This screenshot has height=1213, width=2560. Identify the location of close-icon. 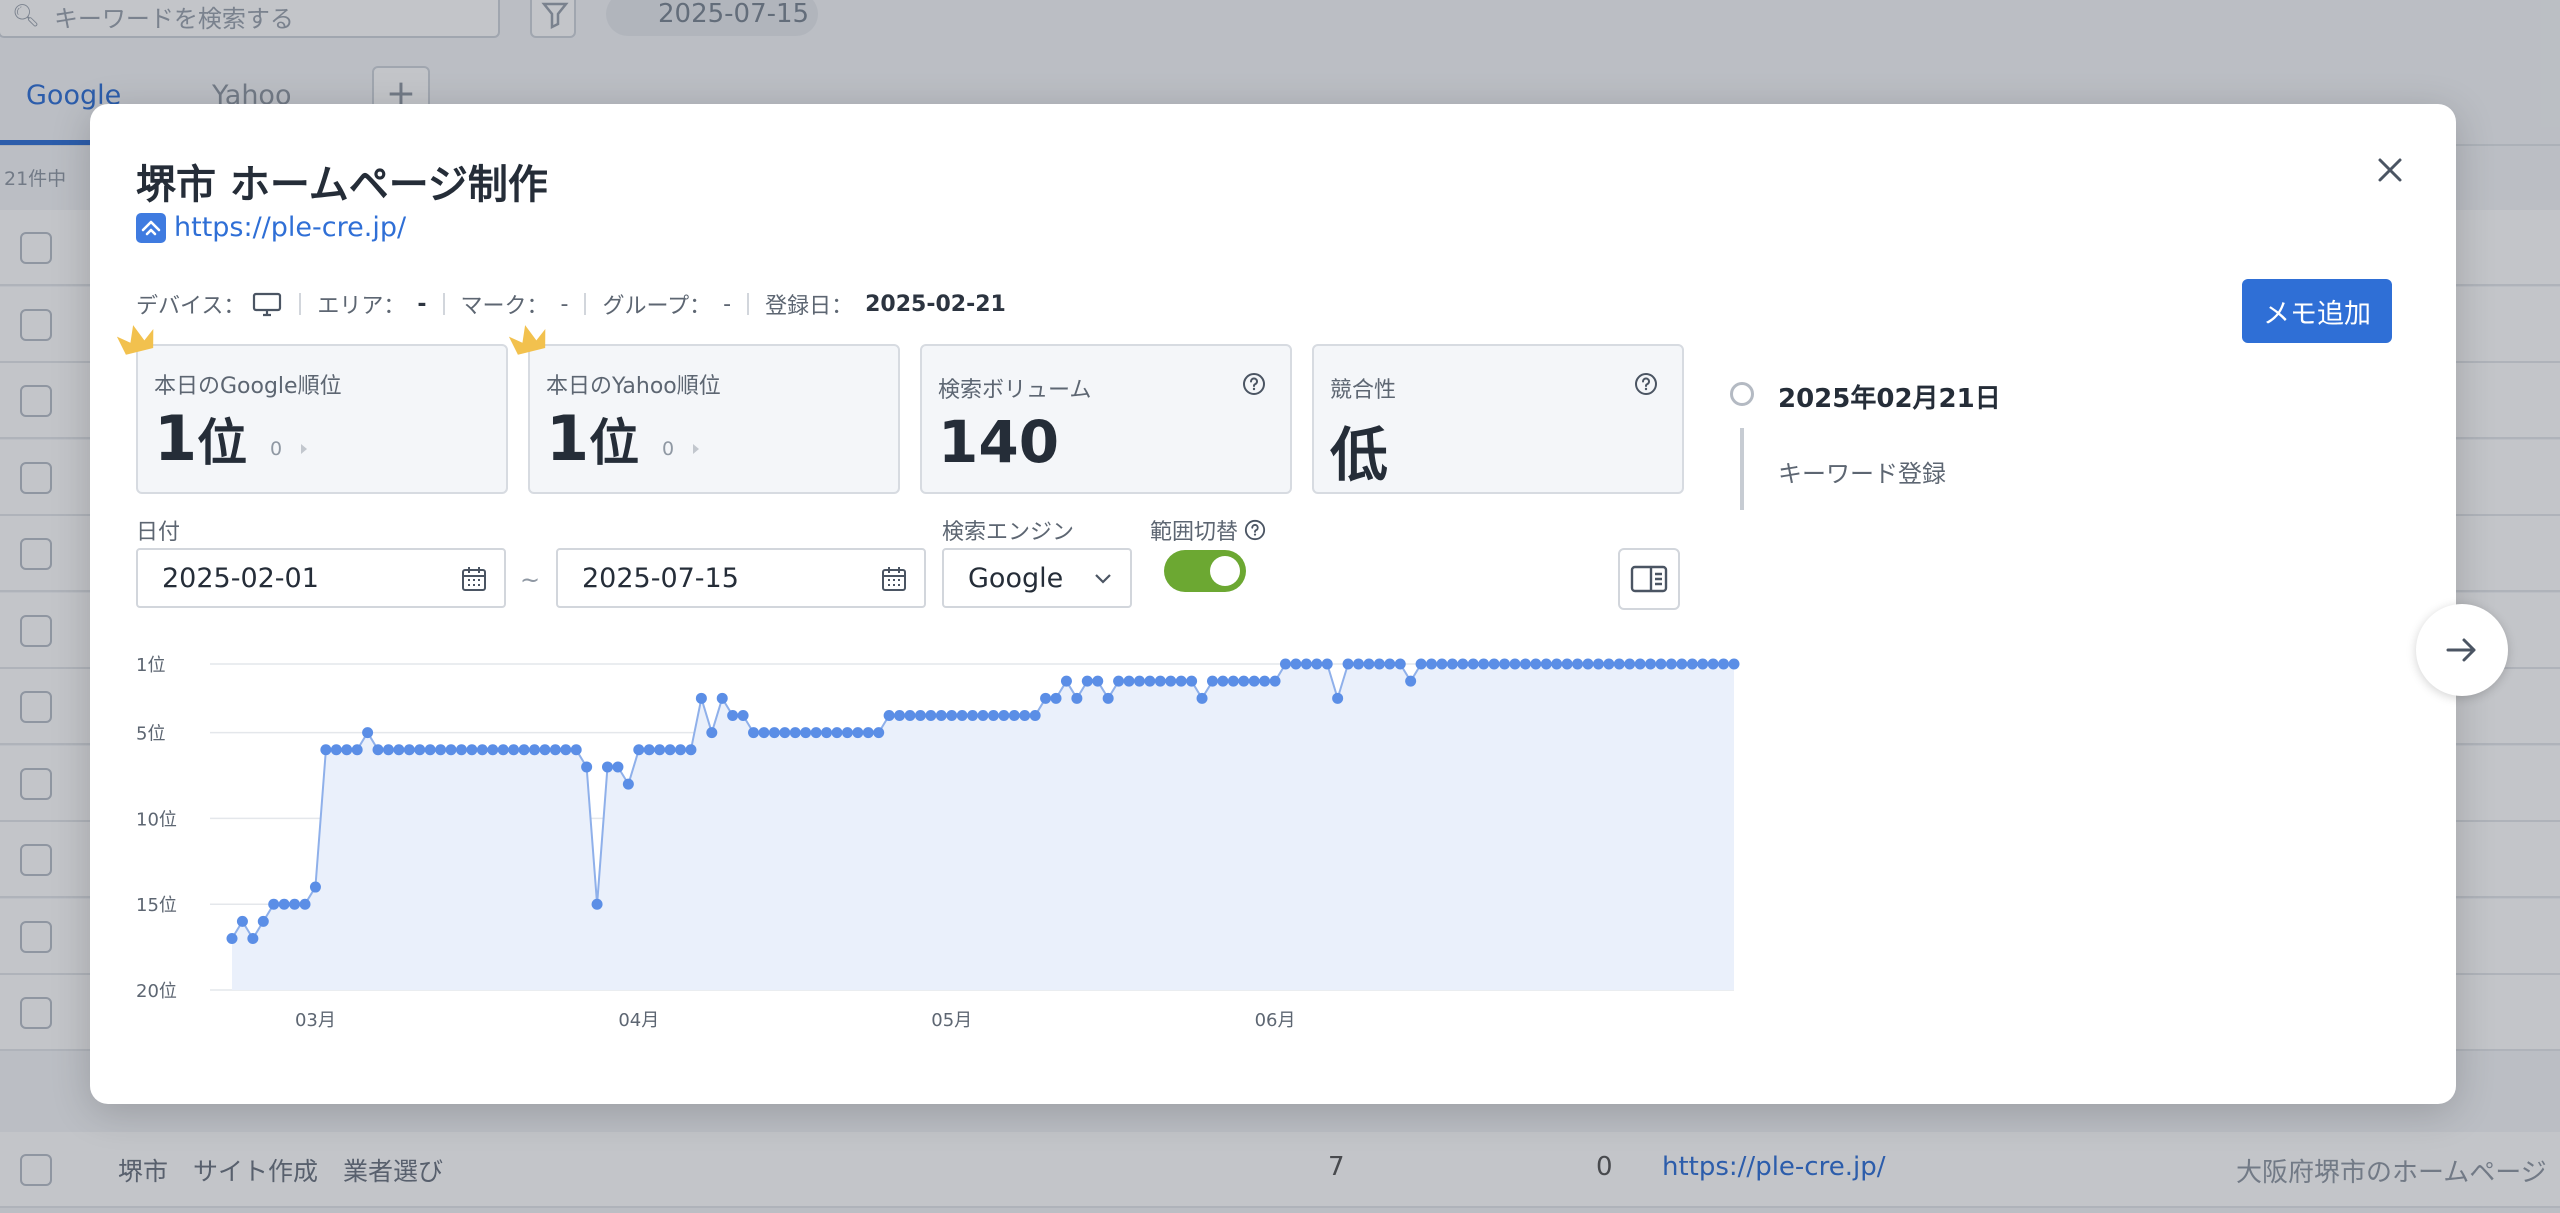
(2390, 170).